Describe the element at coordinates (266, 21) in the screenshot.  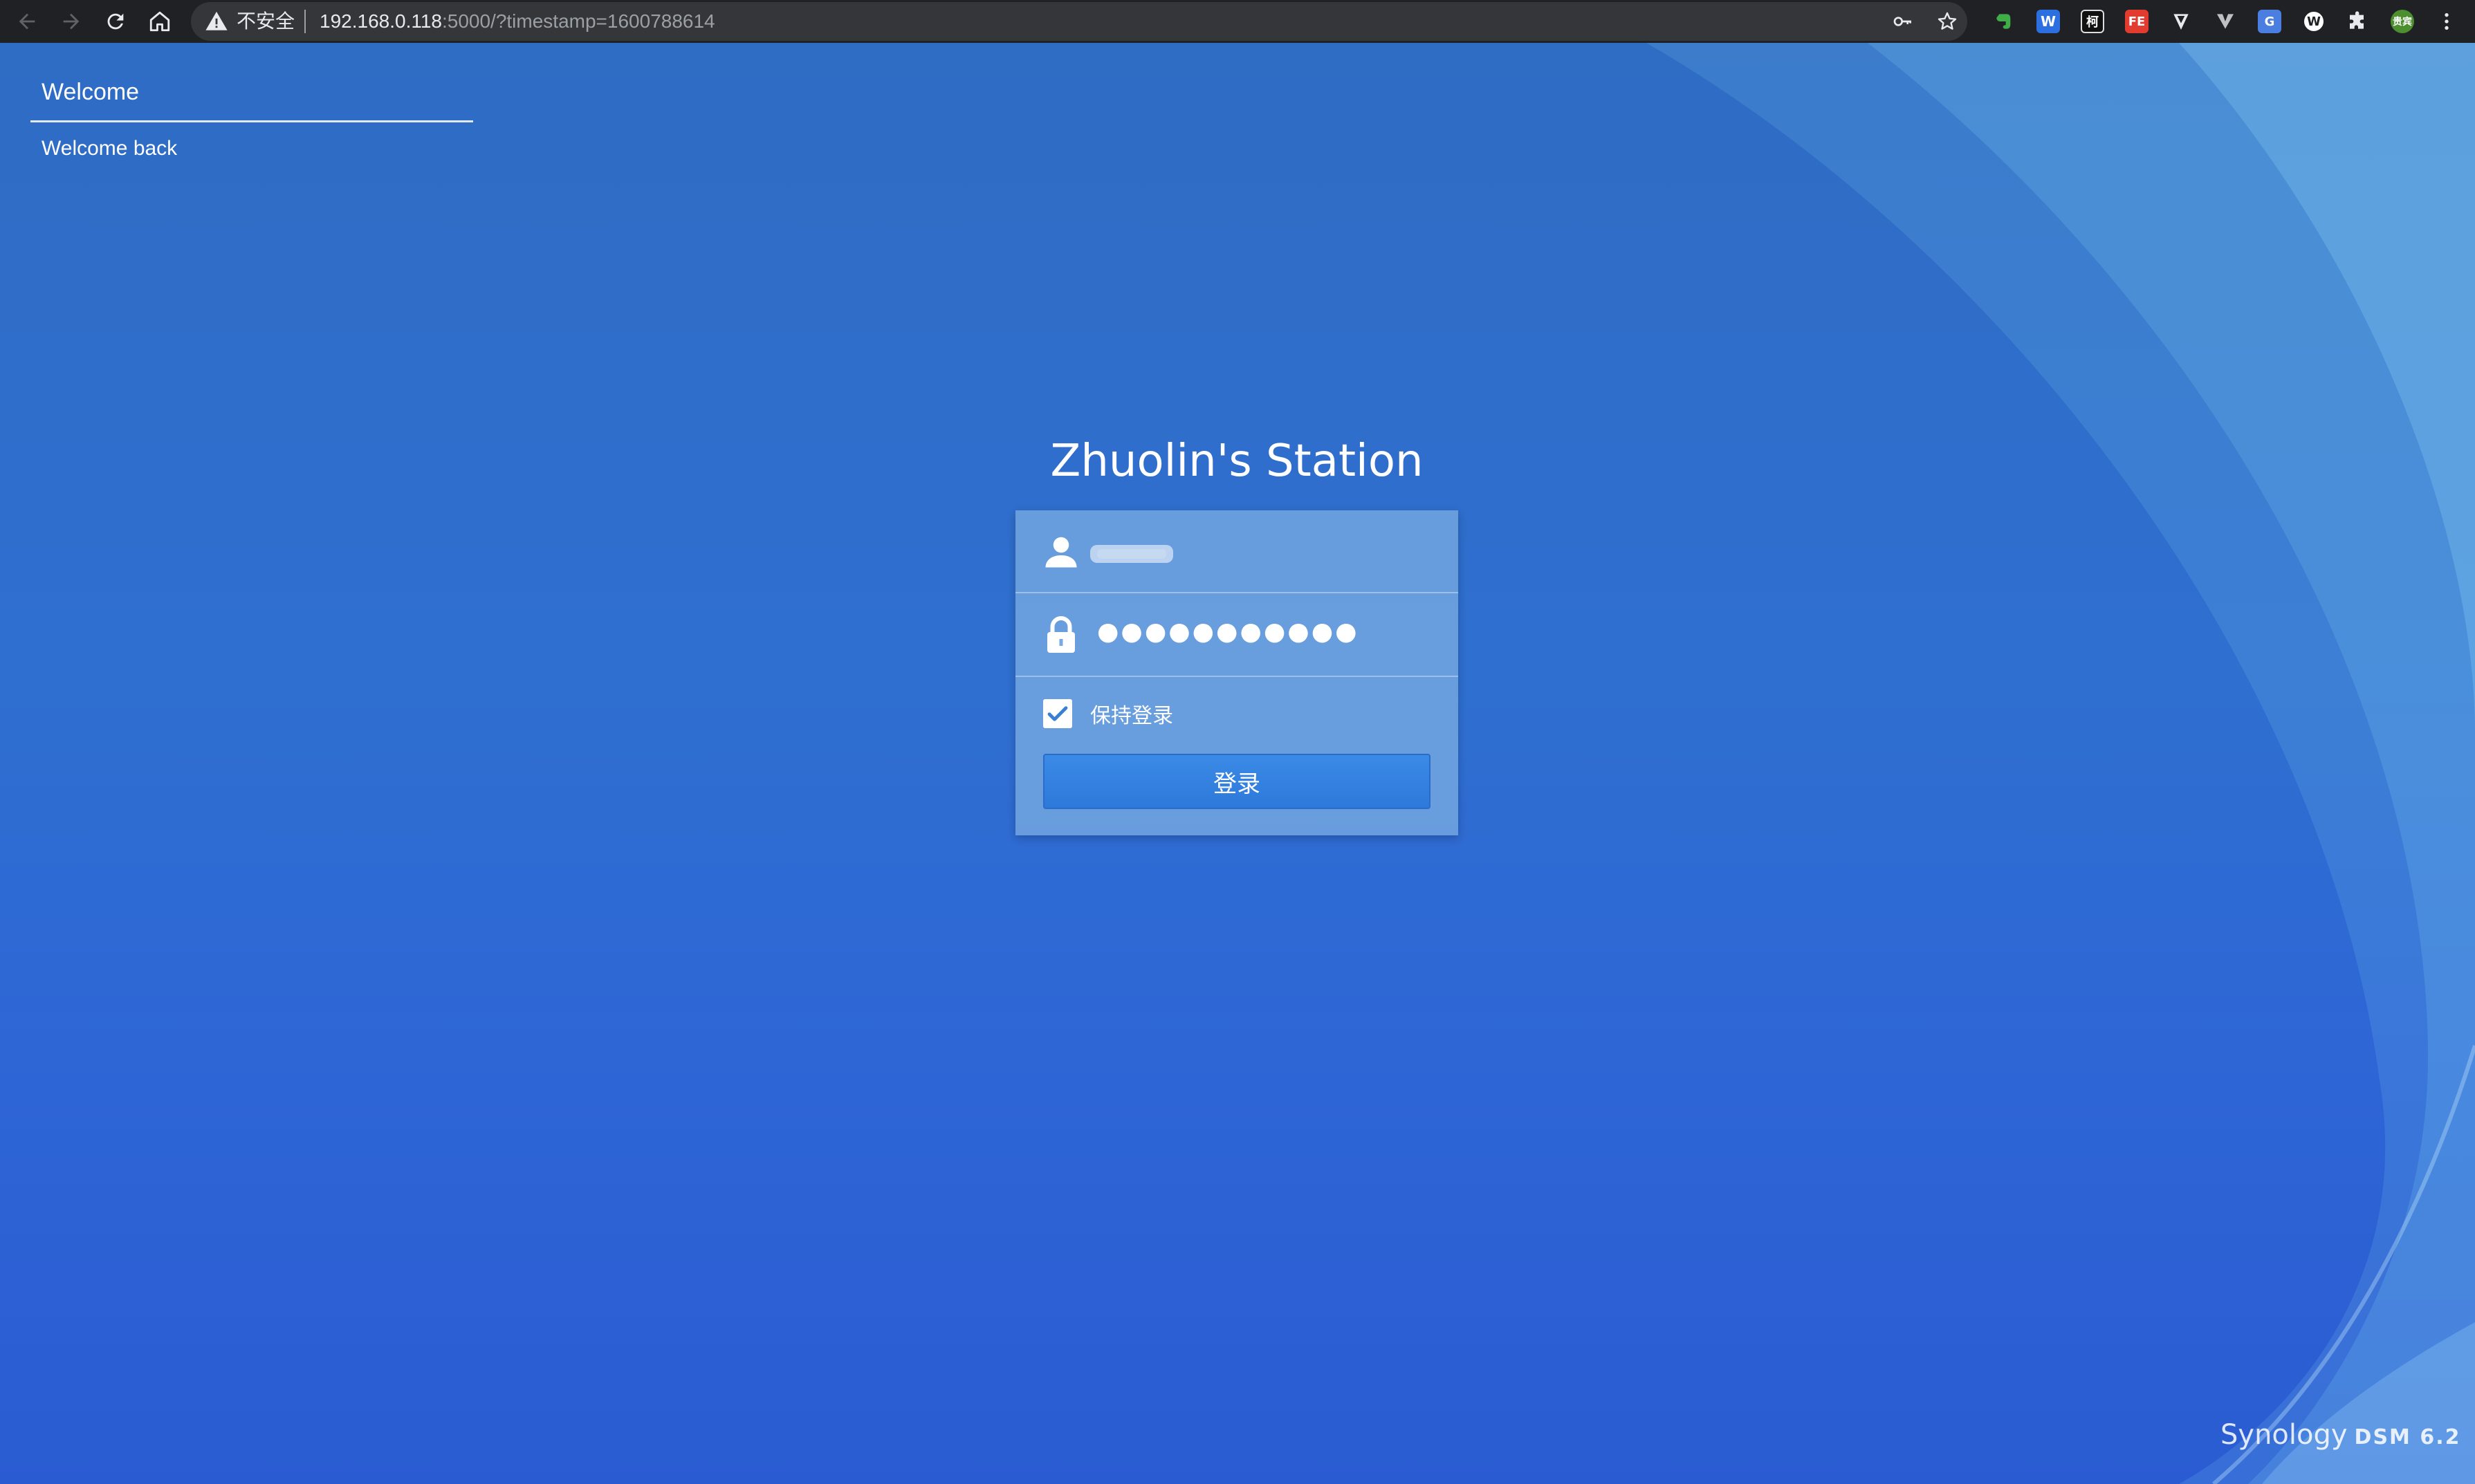
I see `insecure-label: 不安全` at that location.